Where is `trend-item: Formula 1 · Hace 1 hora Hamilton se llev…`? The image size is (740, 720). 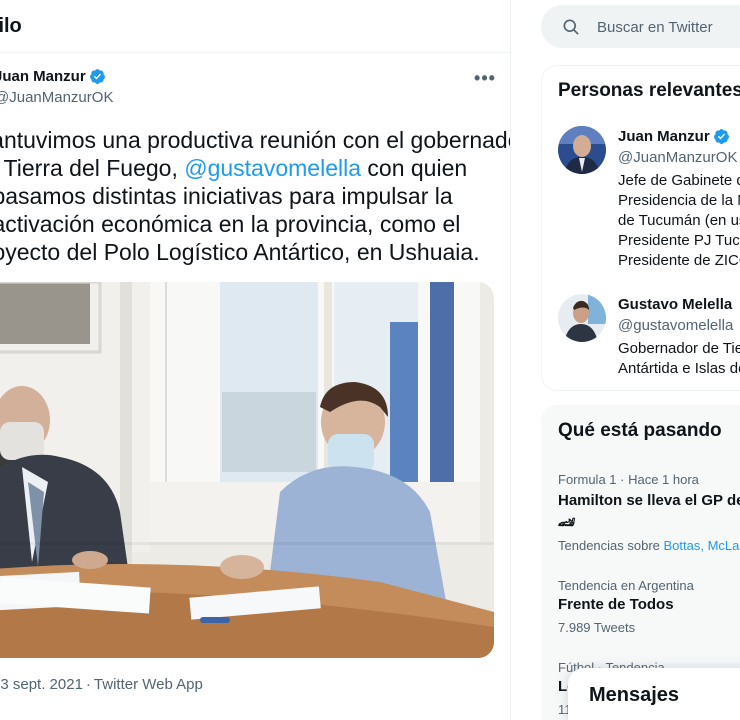 trend-item: Formula 1 · Hace 1 hora Hamilton se llev… is located at coordinates (641, 513).